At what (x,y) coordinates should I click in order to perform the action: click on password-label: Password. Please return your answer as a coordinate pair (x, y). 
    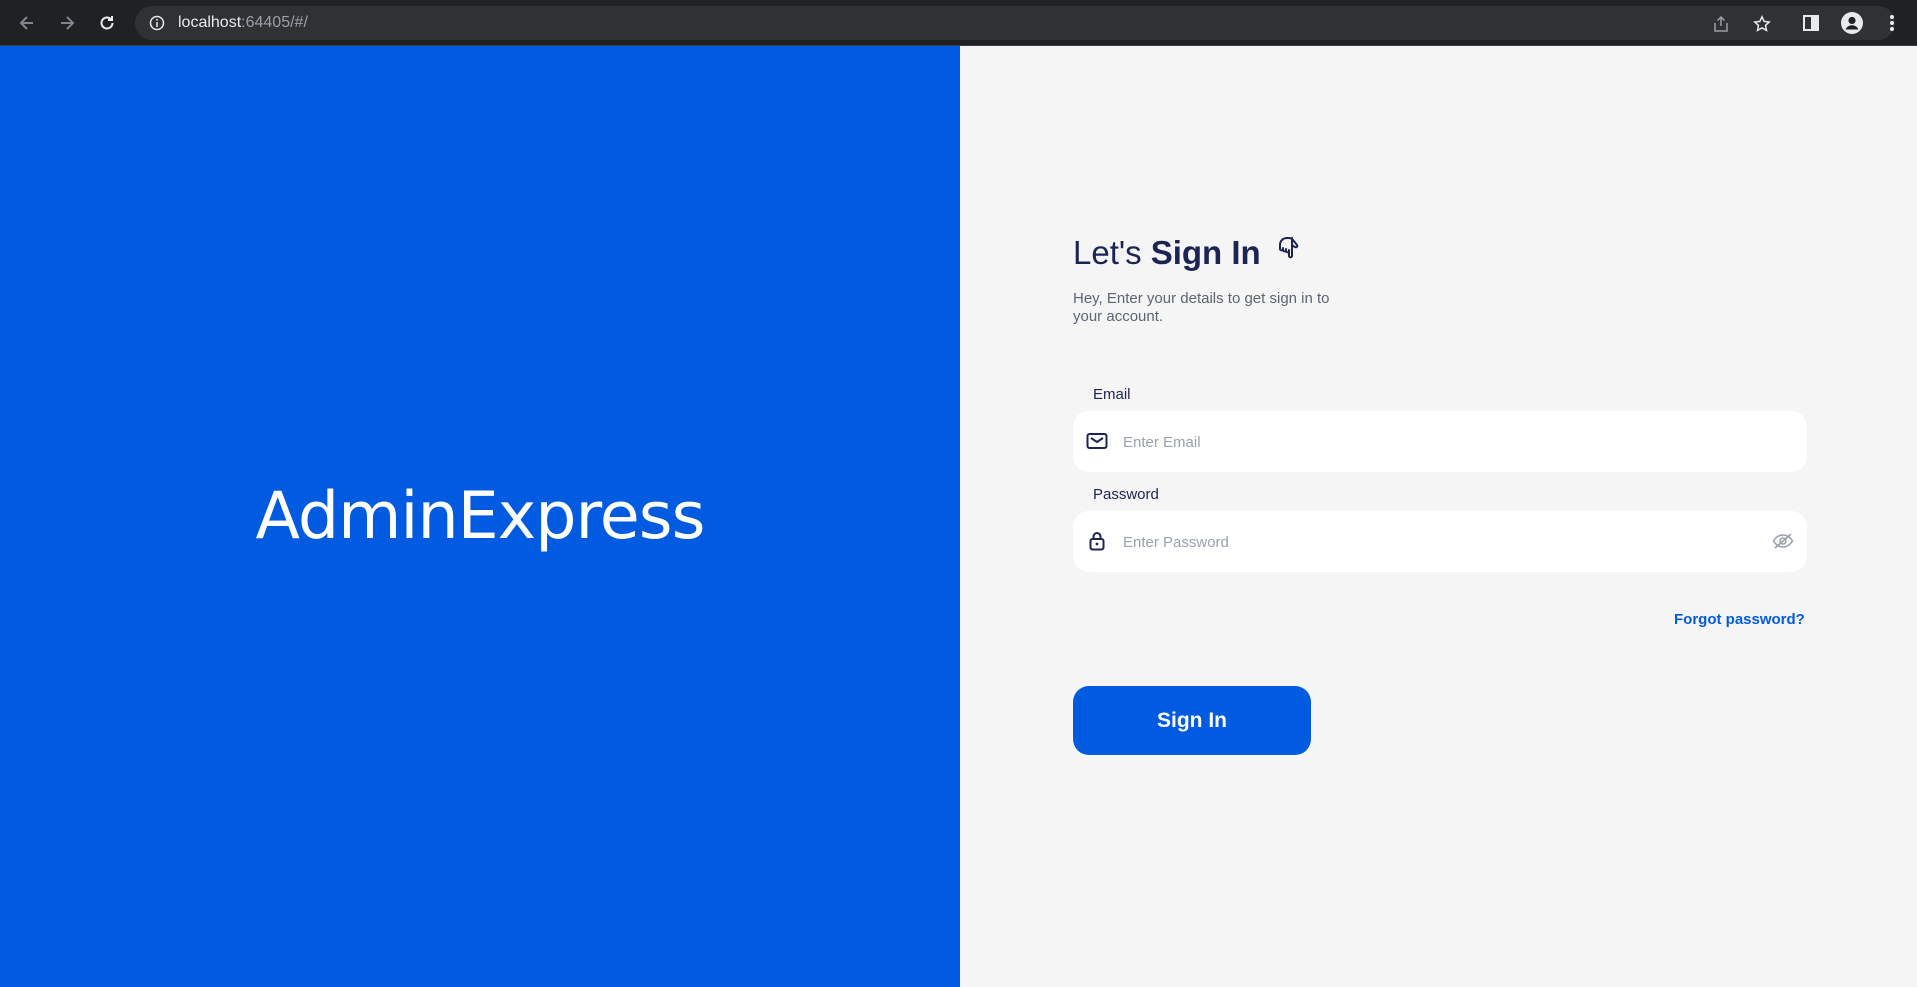
    Looking at the image, I should click on (1126, 494).